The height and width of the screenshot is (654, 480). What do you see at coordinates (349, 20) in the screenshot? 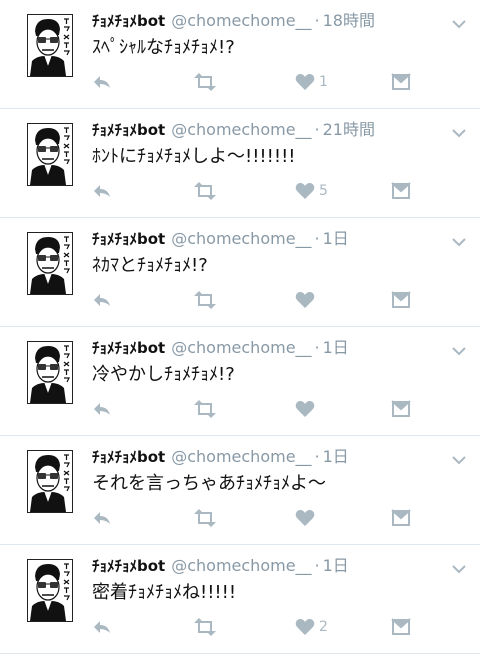
I see `timestamp: 18時間` at bounding box center [349, 20].